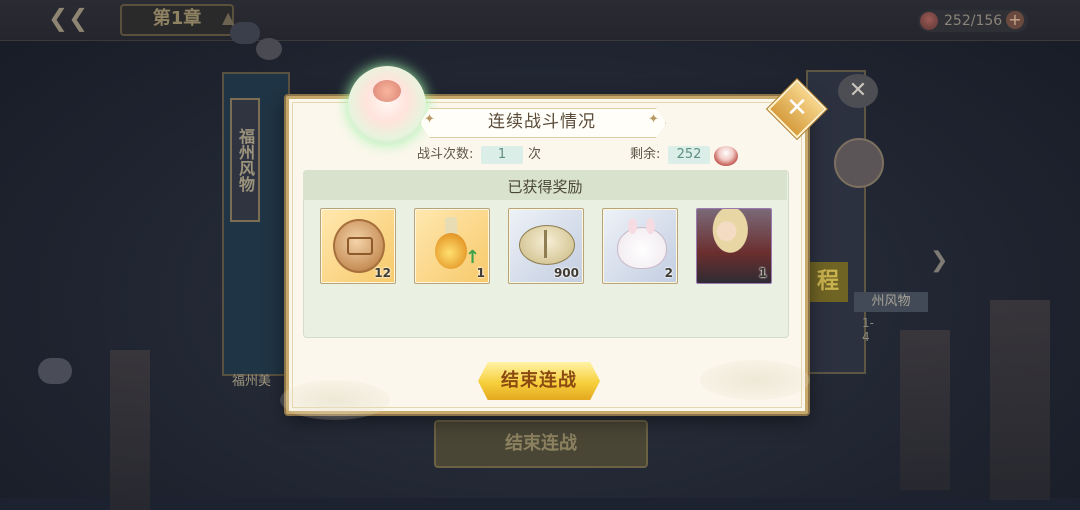  Describe the element at coordinates (868, 330) in the screenshot. I see `location-stage: 1-4` at that location.